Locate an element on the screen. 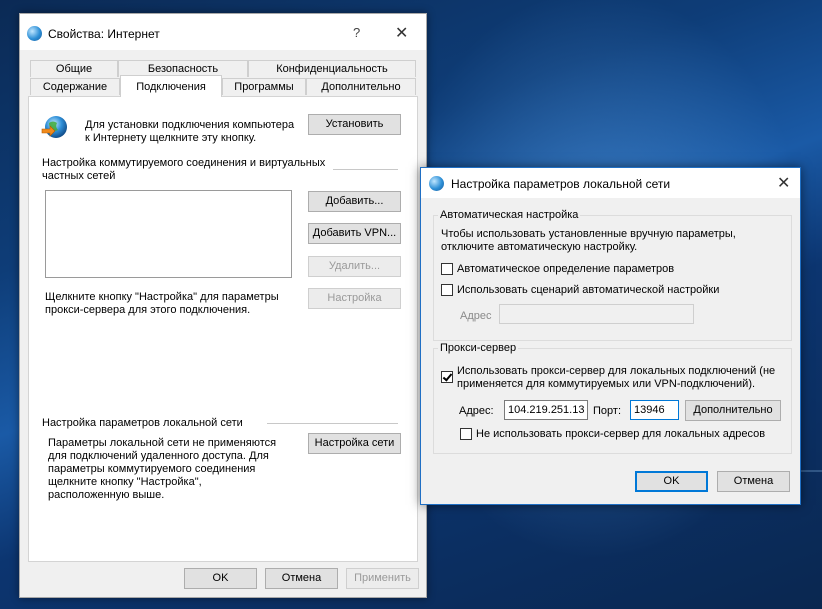 The width and height of the screenshot is (822, 609). lan-cancel-button: Отмена is located at coordinates (753, 481).